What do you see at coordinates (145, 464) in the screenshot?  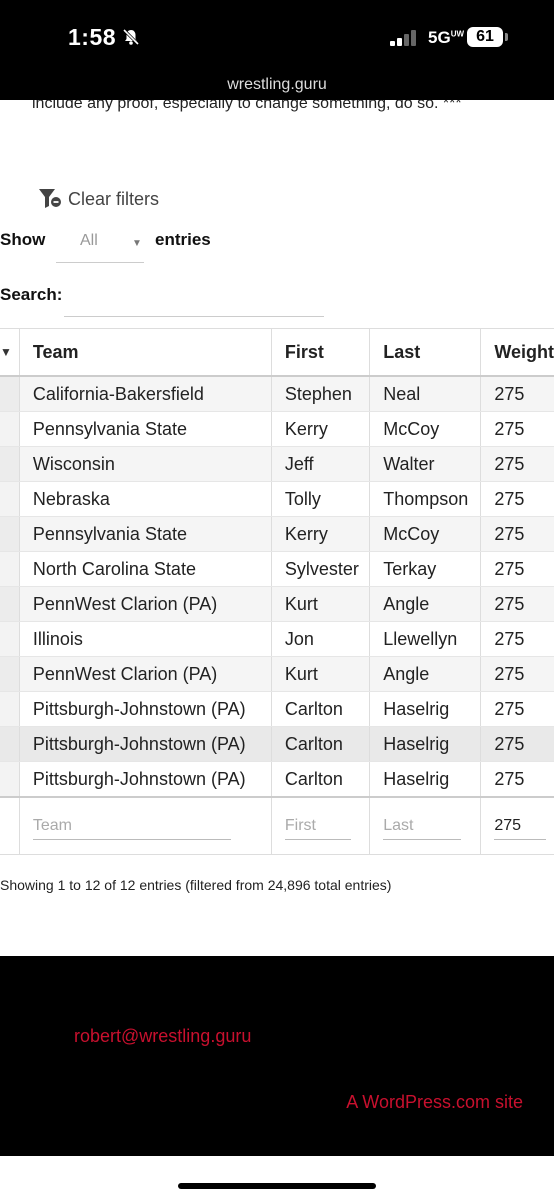 I see `cell-team: Wisconsin` at bounding box center [145, 464].